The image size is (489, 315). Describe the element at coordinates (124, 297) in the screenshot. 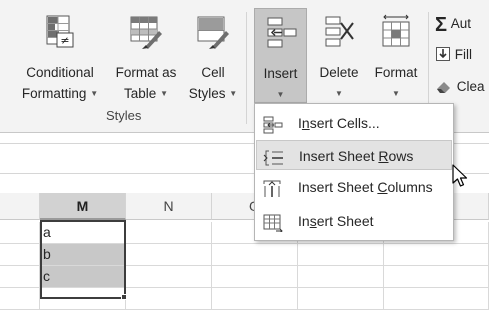

I see `fill-handle` at that location.